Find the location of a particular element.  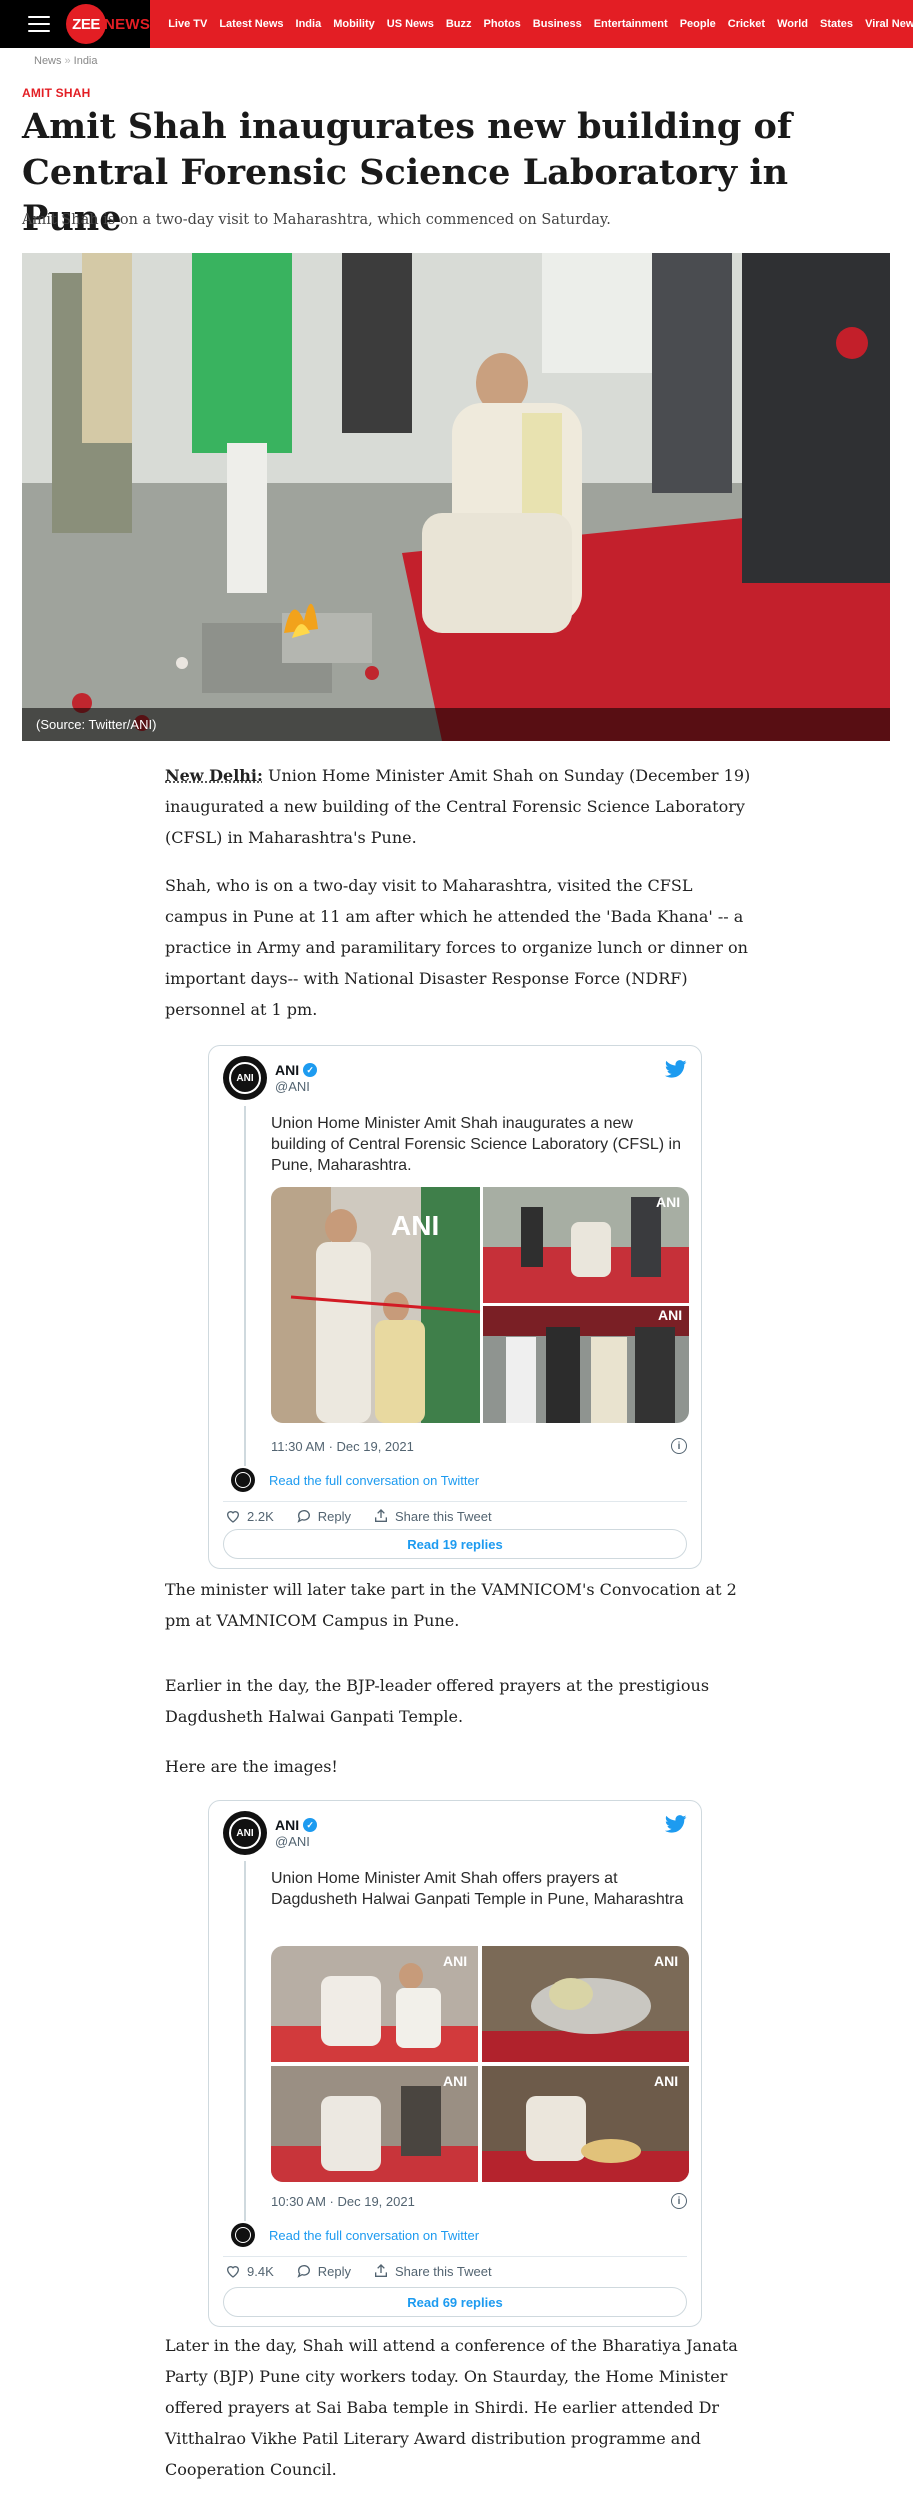

like-button: 9.4K is located at coordinates (249, 2271).